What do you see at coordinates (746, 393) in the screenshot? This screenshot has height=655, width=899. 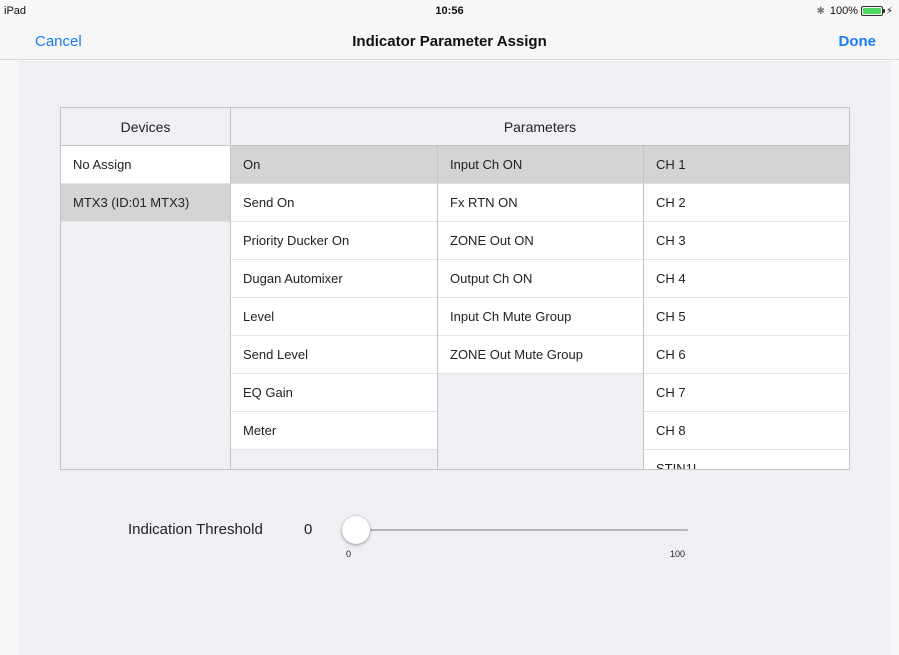 I see `channel-row: CH 7` at bounding box center [746, 393].